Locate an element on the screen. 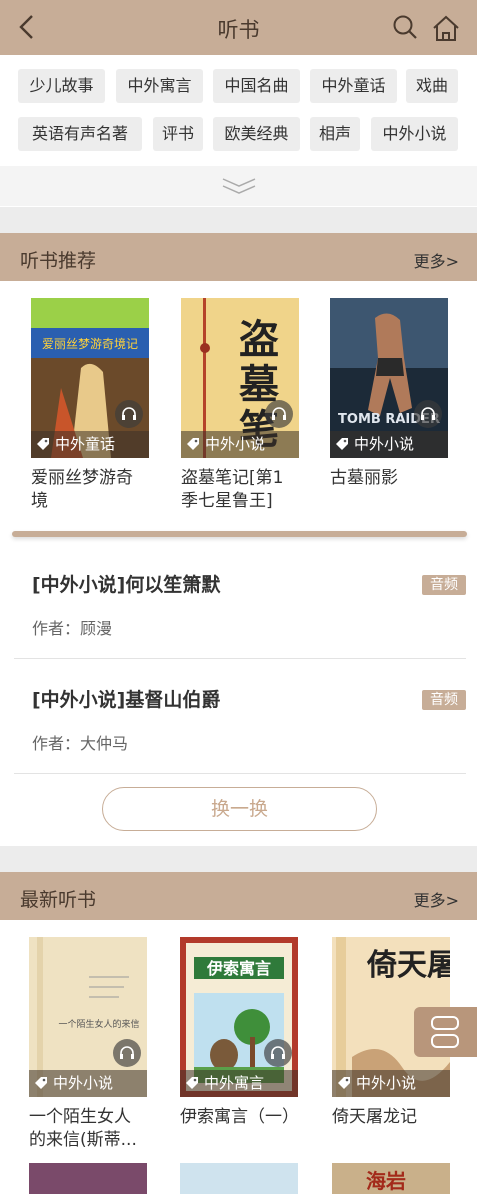  book-title: 盗墓笔记[第1季七星鲁王] is located at coordinates (240, 490).